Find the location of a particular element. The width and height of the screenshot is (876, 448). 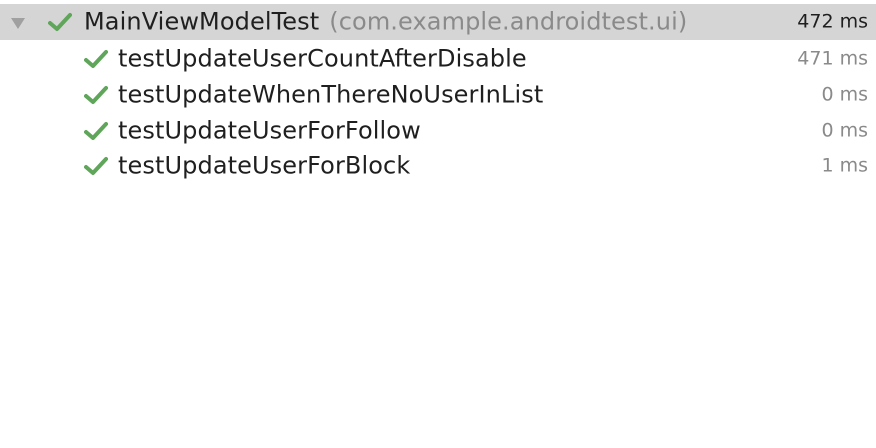

test-name: testUpdateUserForBlock is located at coordinates (264, 165).